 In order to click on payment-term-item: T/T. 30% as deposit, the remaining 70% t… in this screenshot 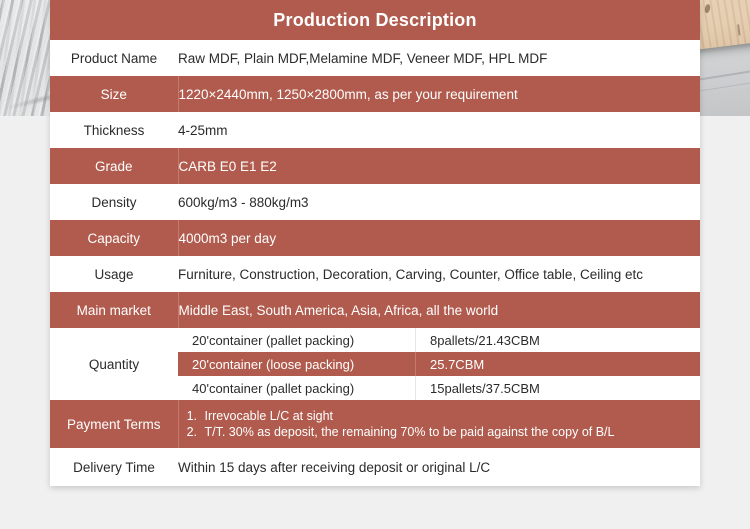, I will do `click(451, 432)`.